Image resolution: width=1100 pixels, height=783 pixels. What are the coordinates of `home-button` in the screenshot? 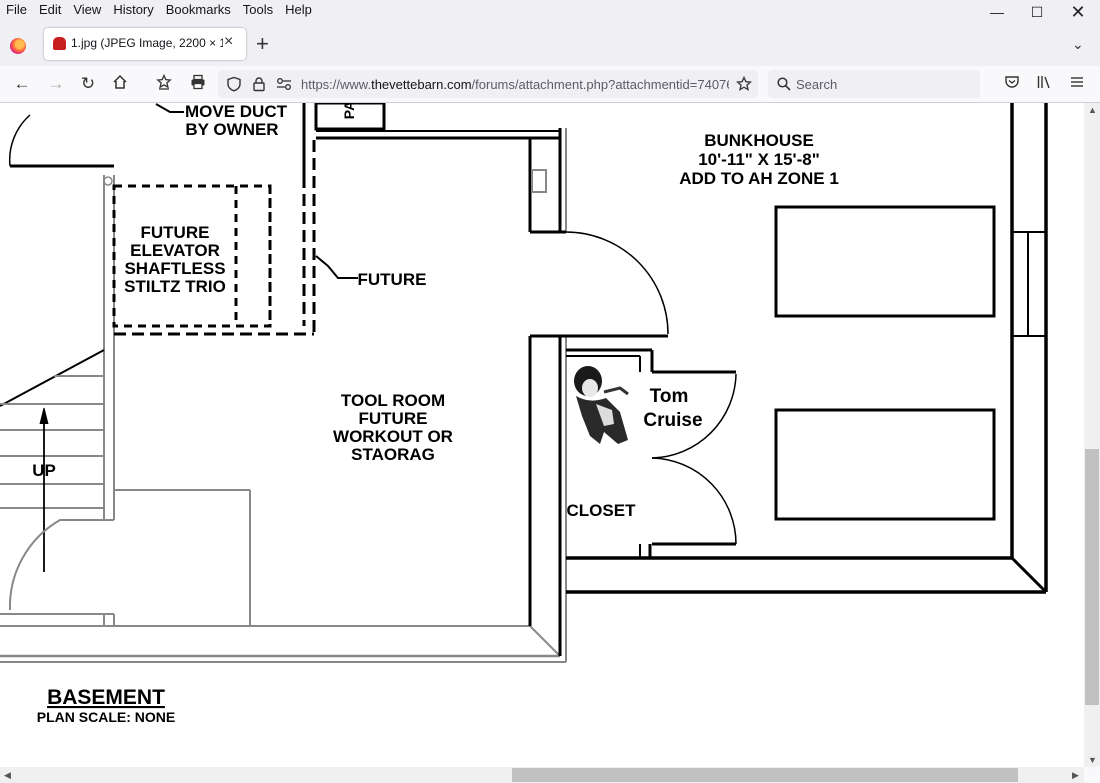 It's located at (120, 84).